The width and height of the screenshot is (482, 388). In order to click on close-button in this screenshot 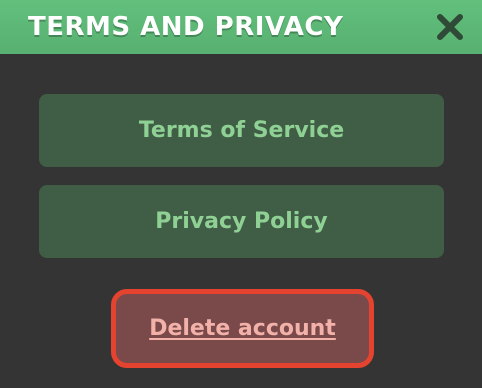, I will do `click(450, 27)`.